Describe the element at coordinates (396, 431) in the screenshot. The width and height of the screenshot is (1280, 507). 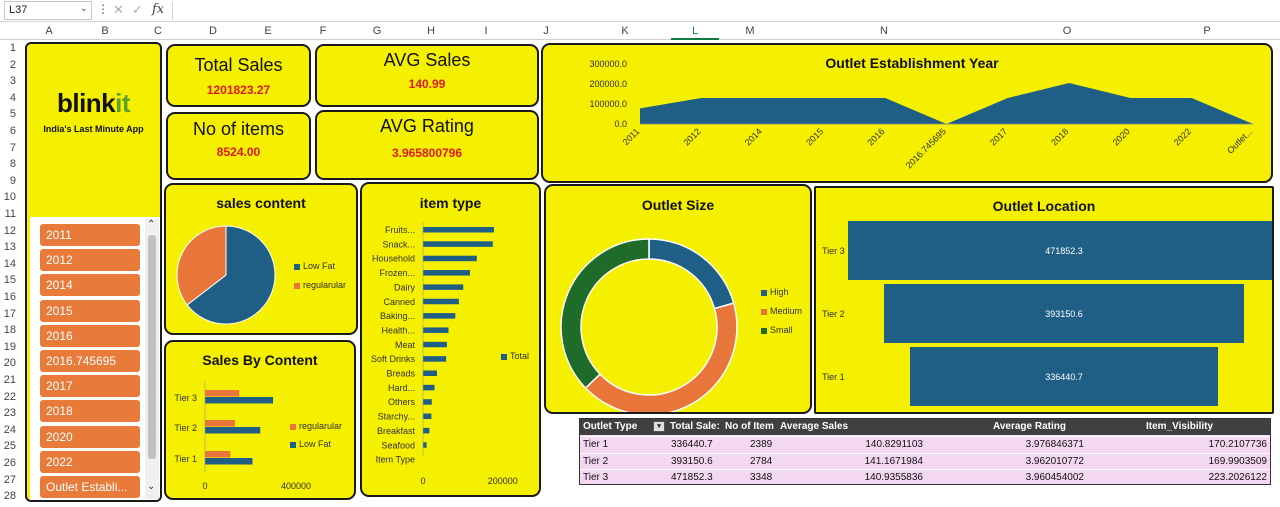
I see `category-label: Breakfast` at that location.